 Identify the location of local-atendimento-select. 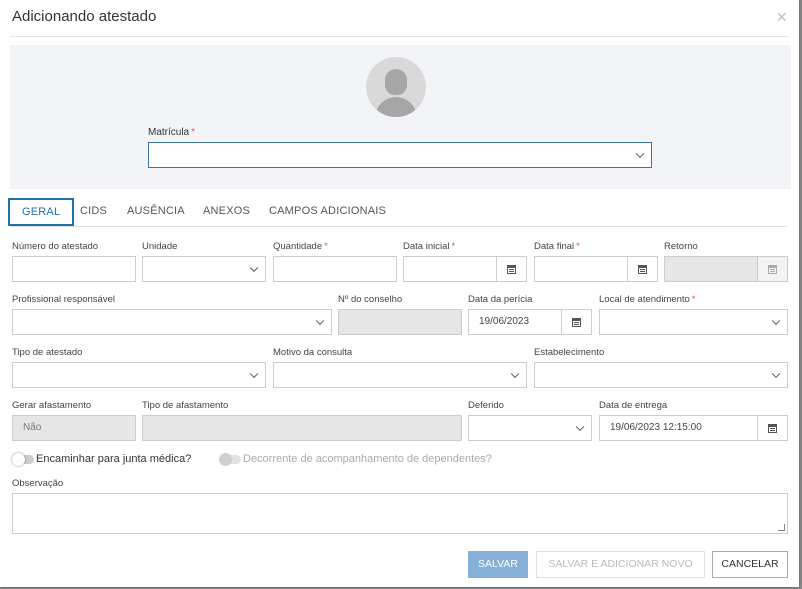
(693, 322).